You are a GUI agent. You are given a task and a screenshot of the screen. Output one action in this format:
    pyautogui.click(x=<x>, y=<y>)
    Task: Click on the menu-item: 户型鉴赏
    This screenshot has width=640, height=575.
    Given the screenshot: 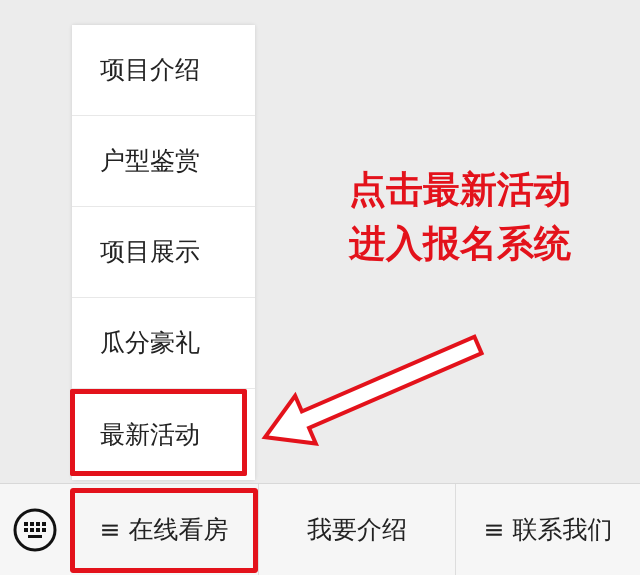 What is the action you would take?
    pyautogui.click(x=150, y=161)
    